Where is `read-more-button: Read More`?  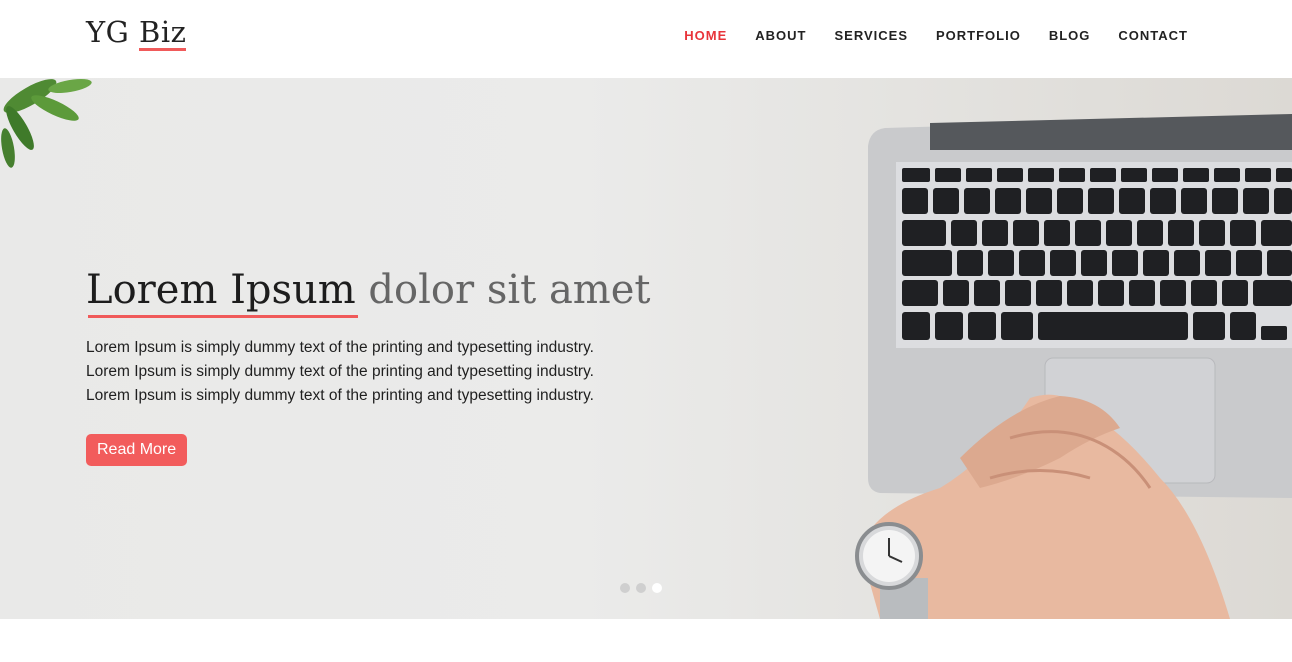 read-more-button: Read More is located at coordinates (137, 450).